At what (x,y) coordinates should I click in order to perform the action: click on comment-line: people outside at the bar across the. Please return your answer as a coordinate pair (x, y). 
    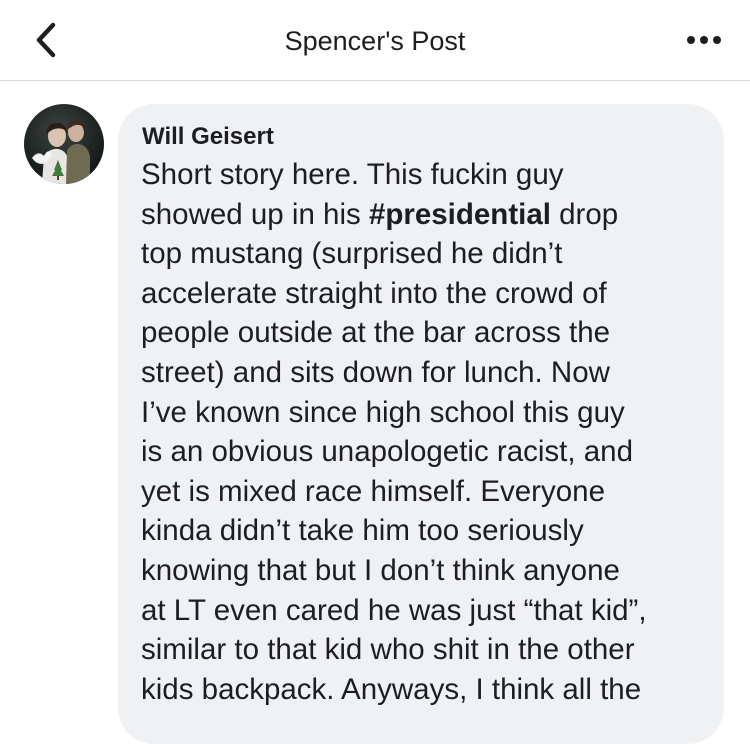
    Looking at the image, I should click on (376, 333).